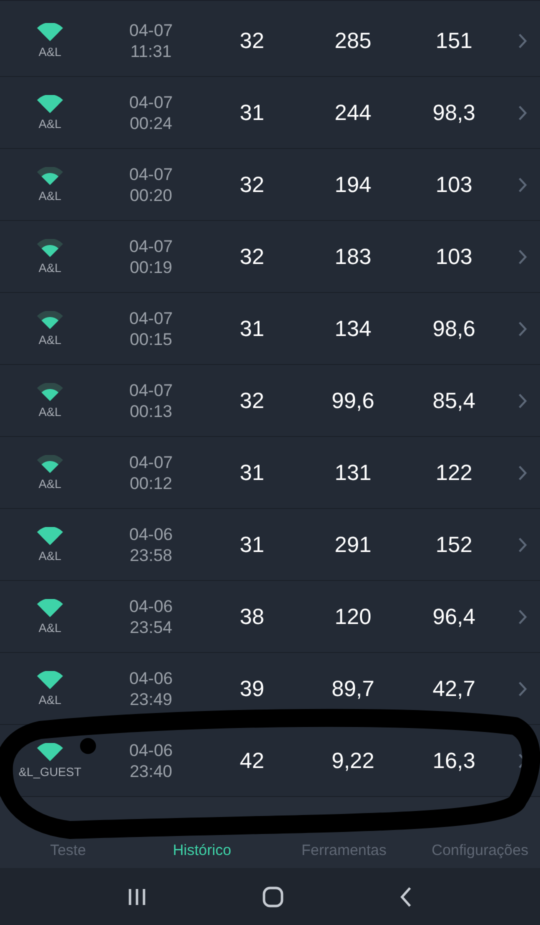  I want to click on upload-value: 42,7, so click(454, 689).